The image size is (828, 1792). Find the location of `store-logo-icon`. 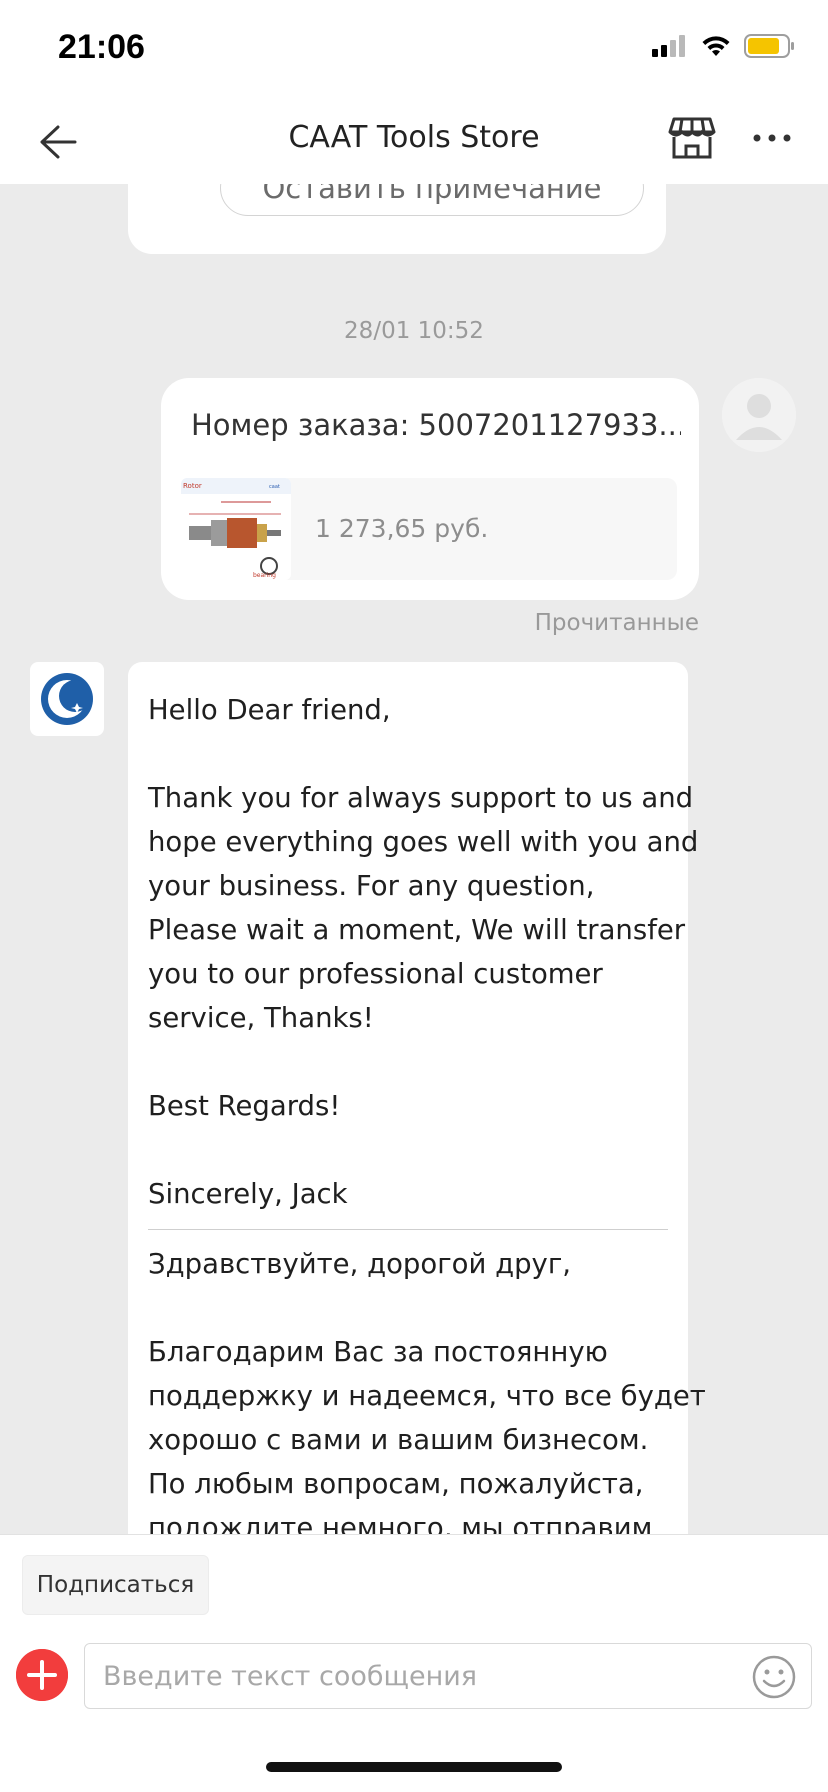

store-logo-icon is located at coordinates (67, 699).